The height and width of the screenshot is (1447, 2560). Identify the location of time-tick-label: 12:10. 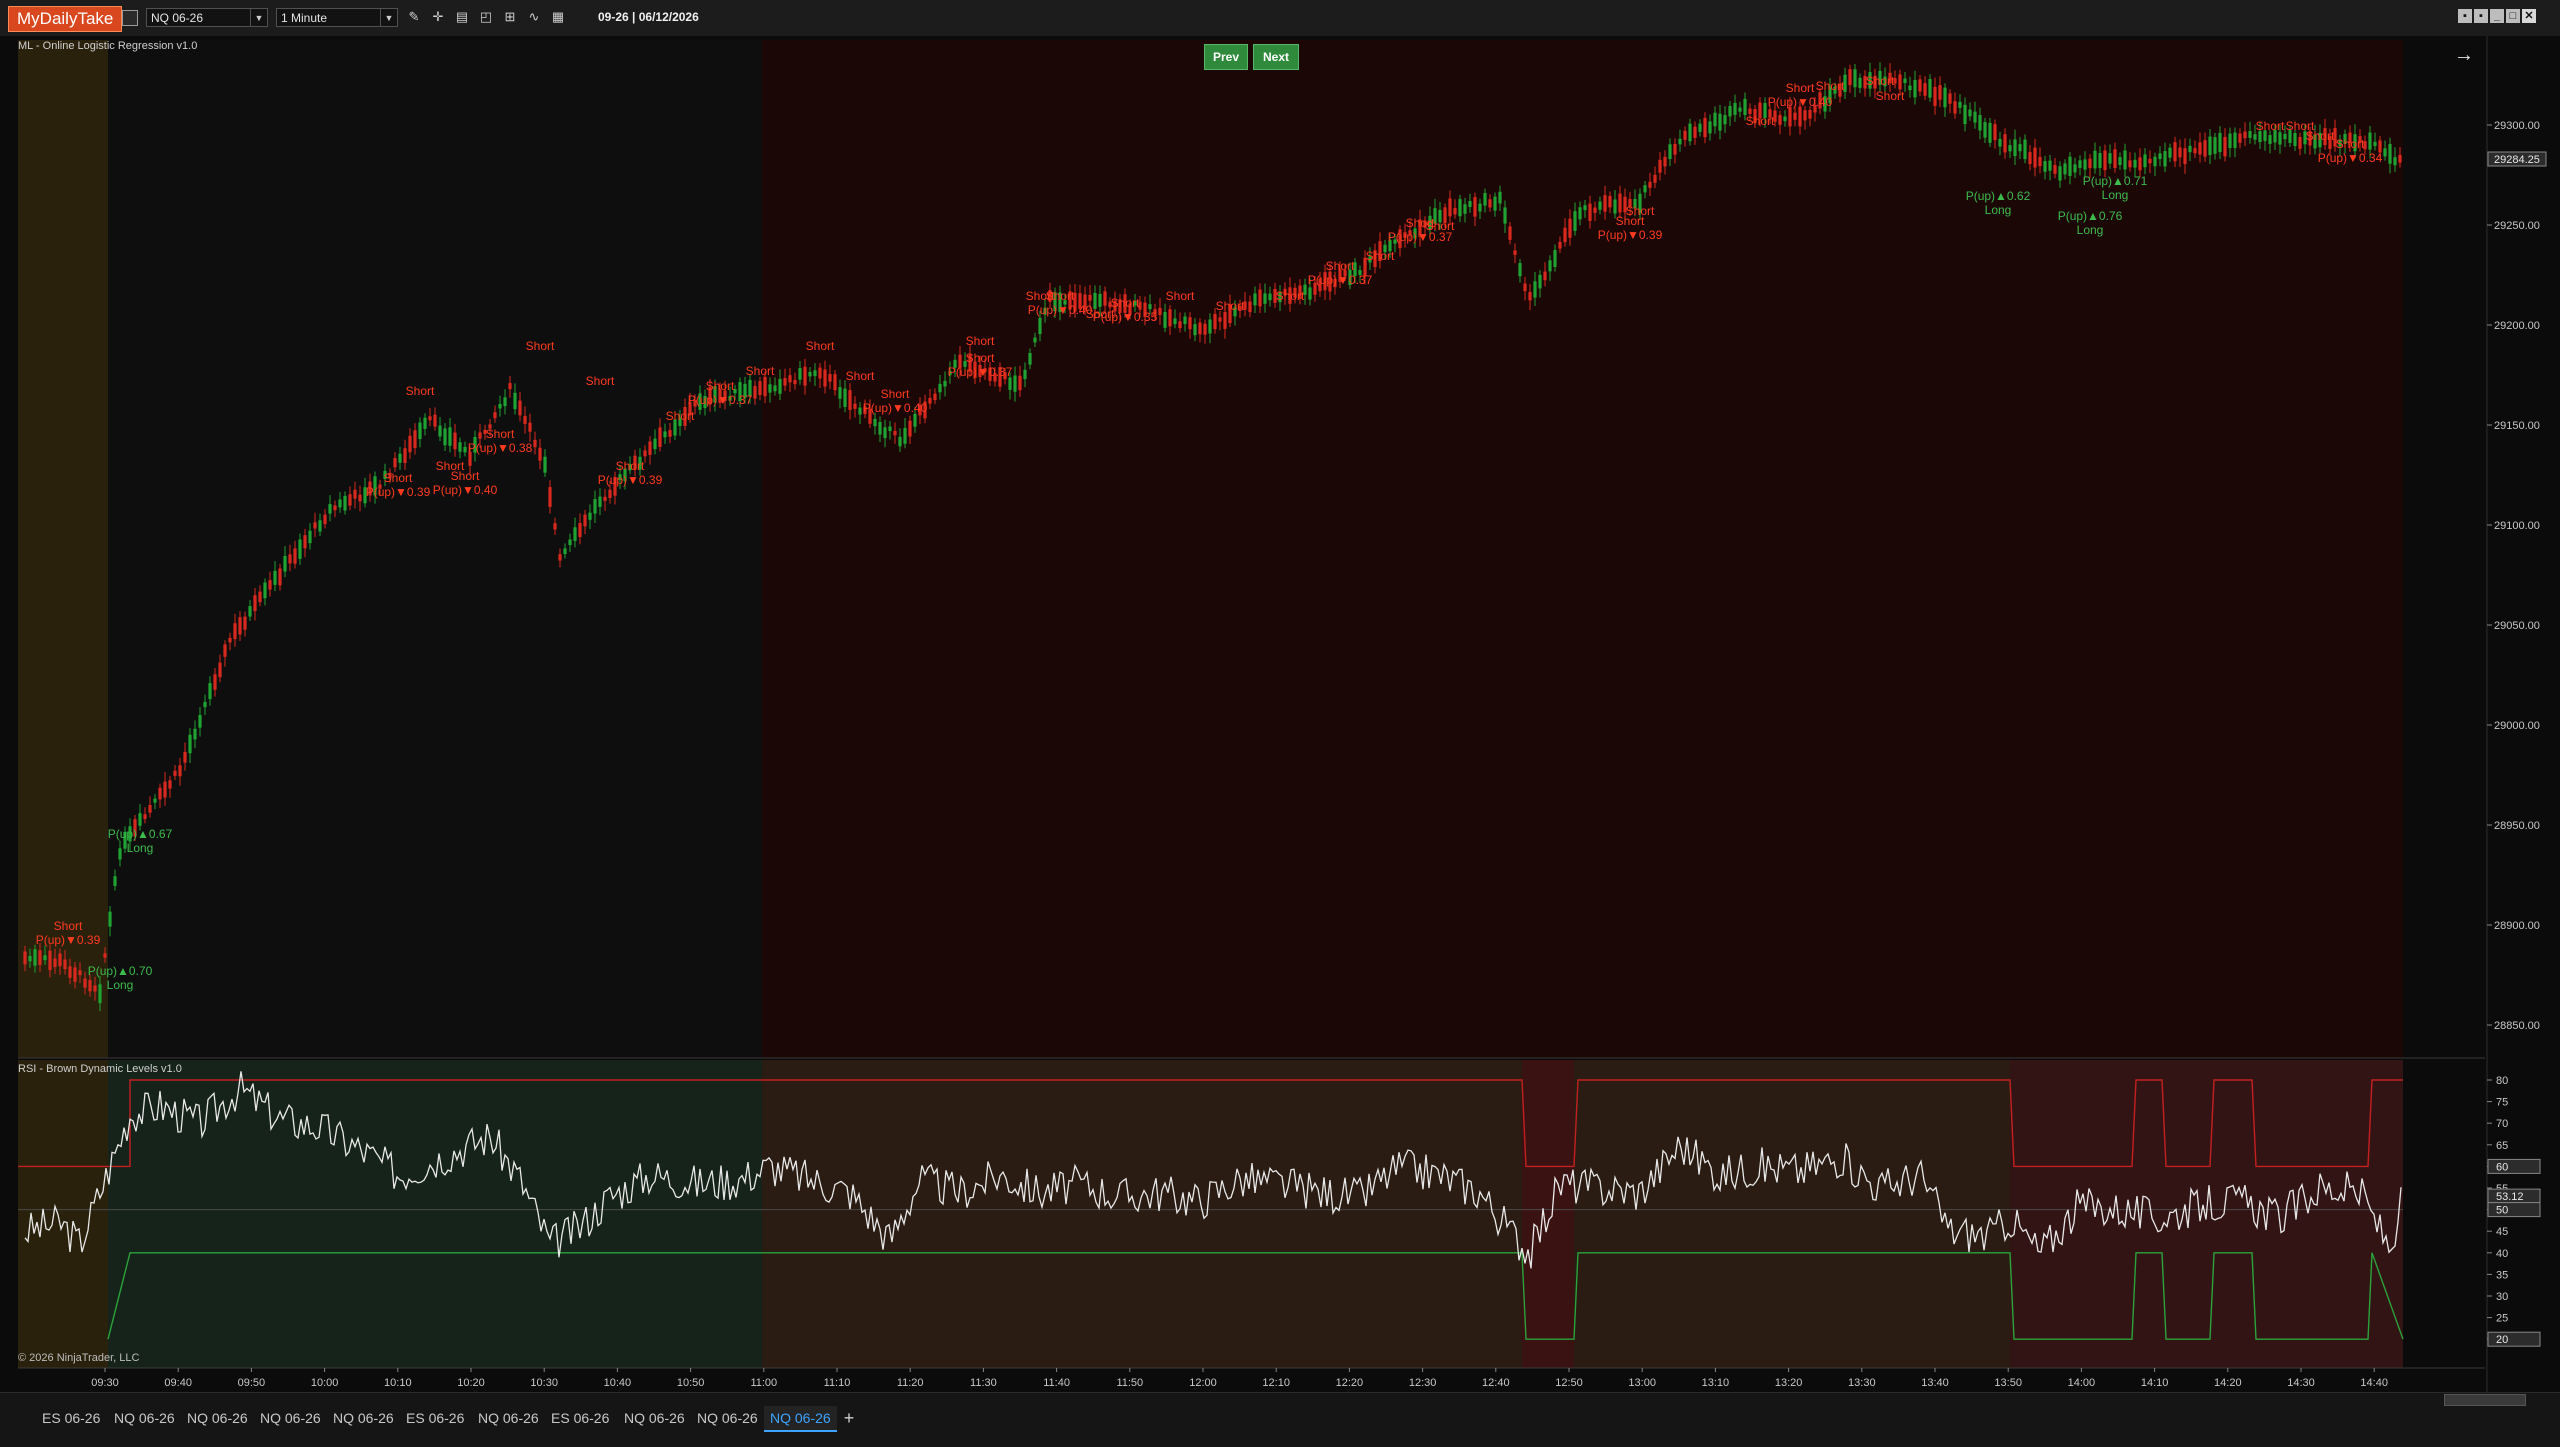
(1276, 1383).